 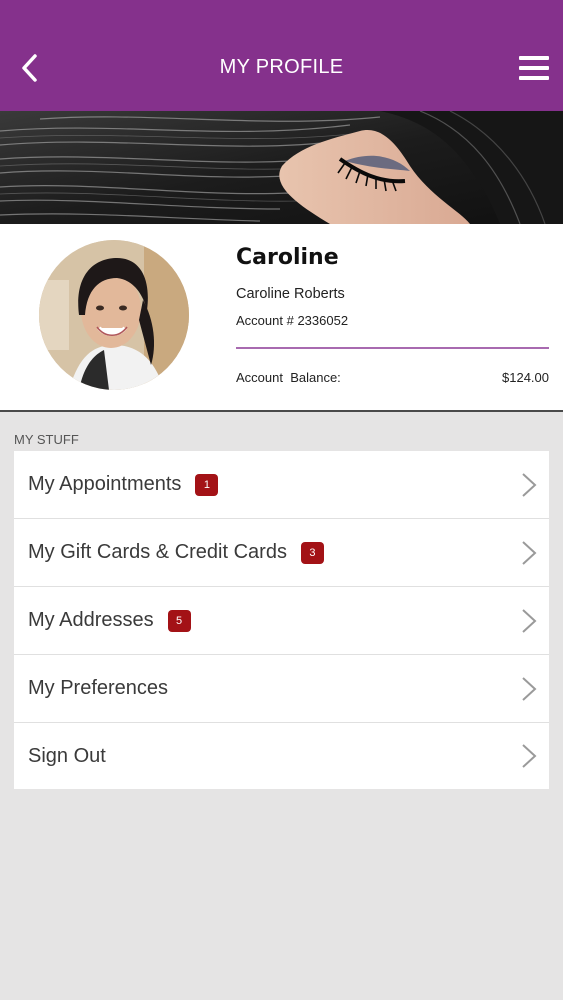 I want to click on avatar, so click(x=114, y=315).